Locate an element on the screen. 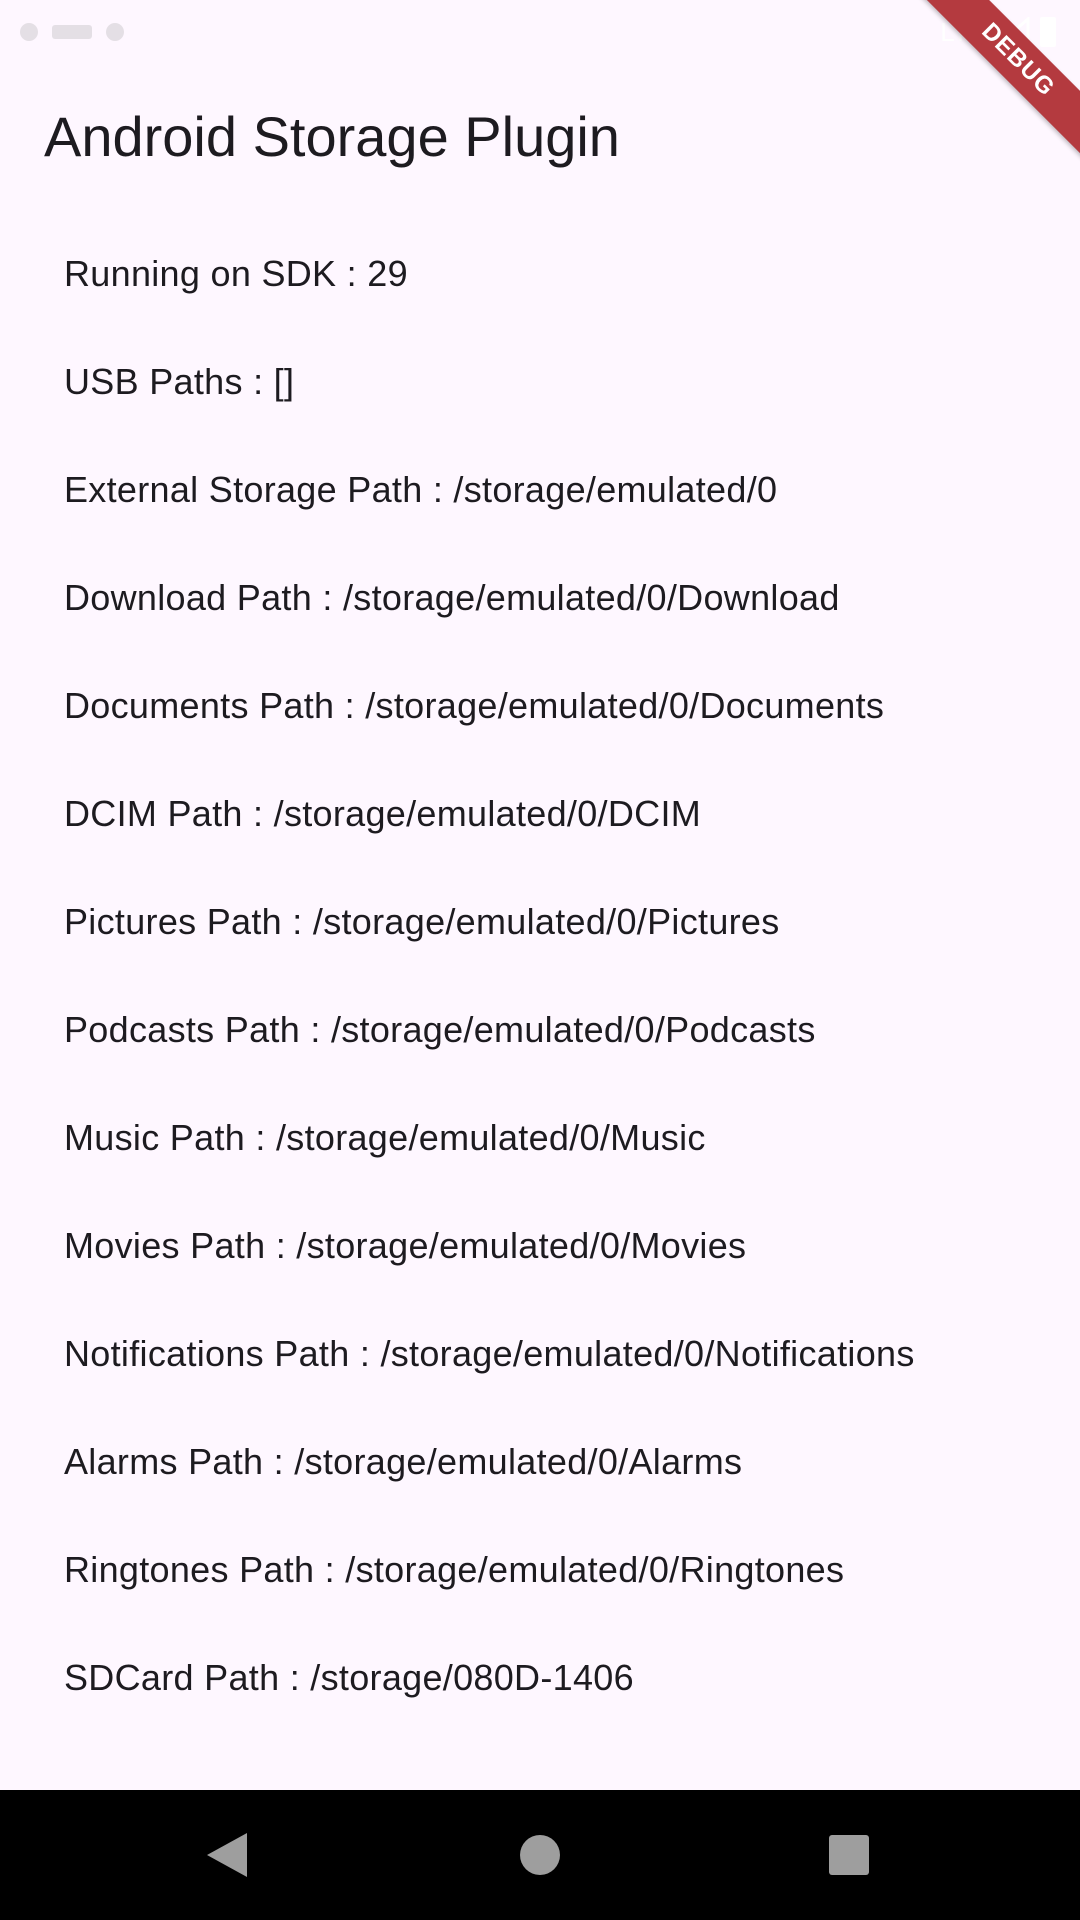  back-triangle-icon is located at coordinates (227, 1855).